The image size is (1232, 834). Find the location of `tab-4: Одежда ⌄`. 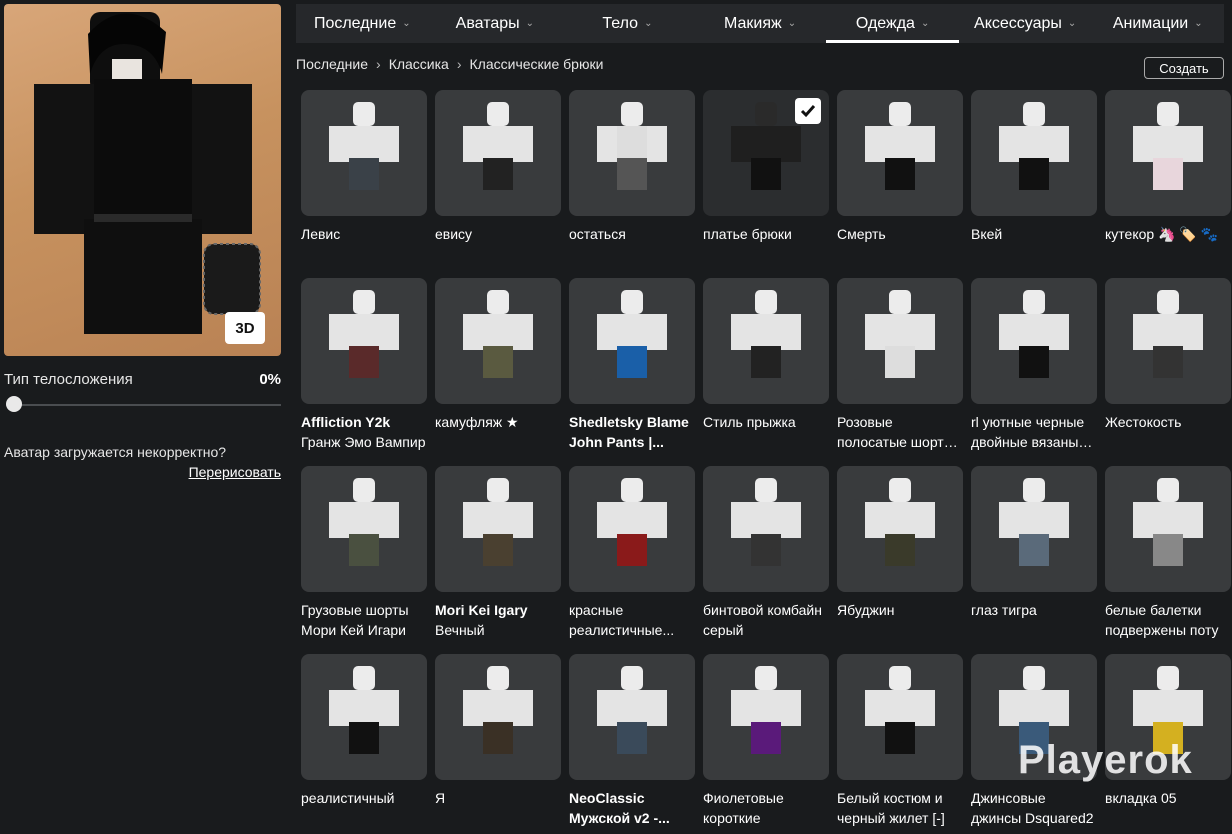

tab-4: Одежда ⌄ is located at coordinates (892, 23).